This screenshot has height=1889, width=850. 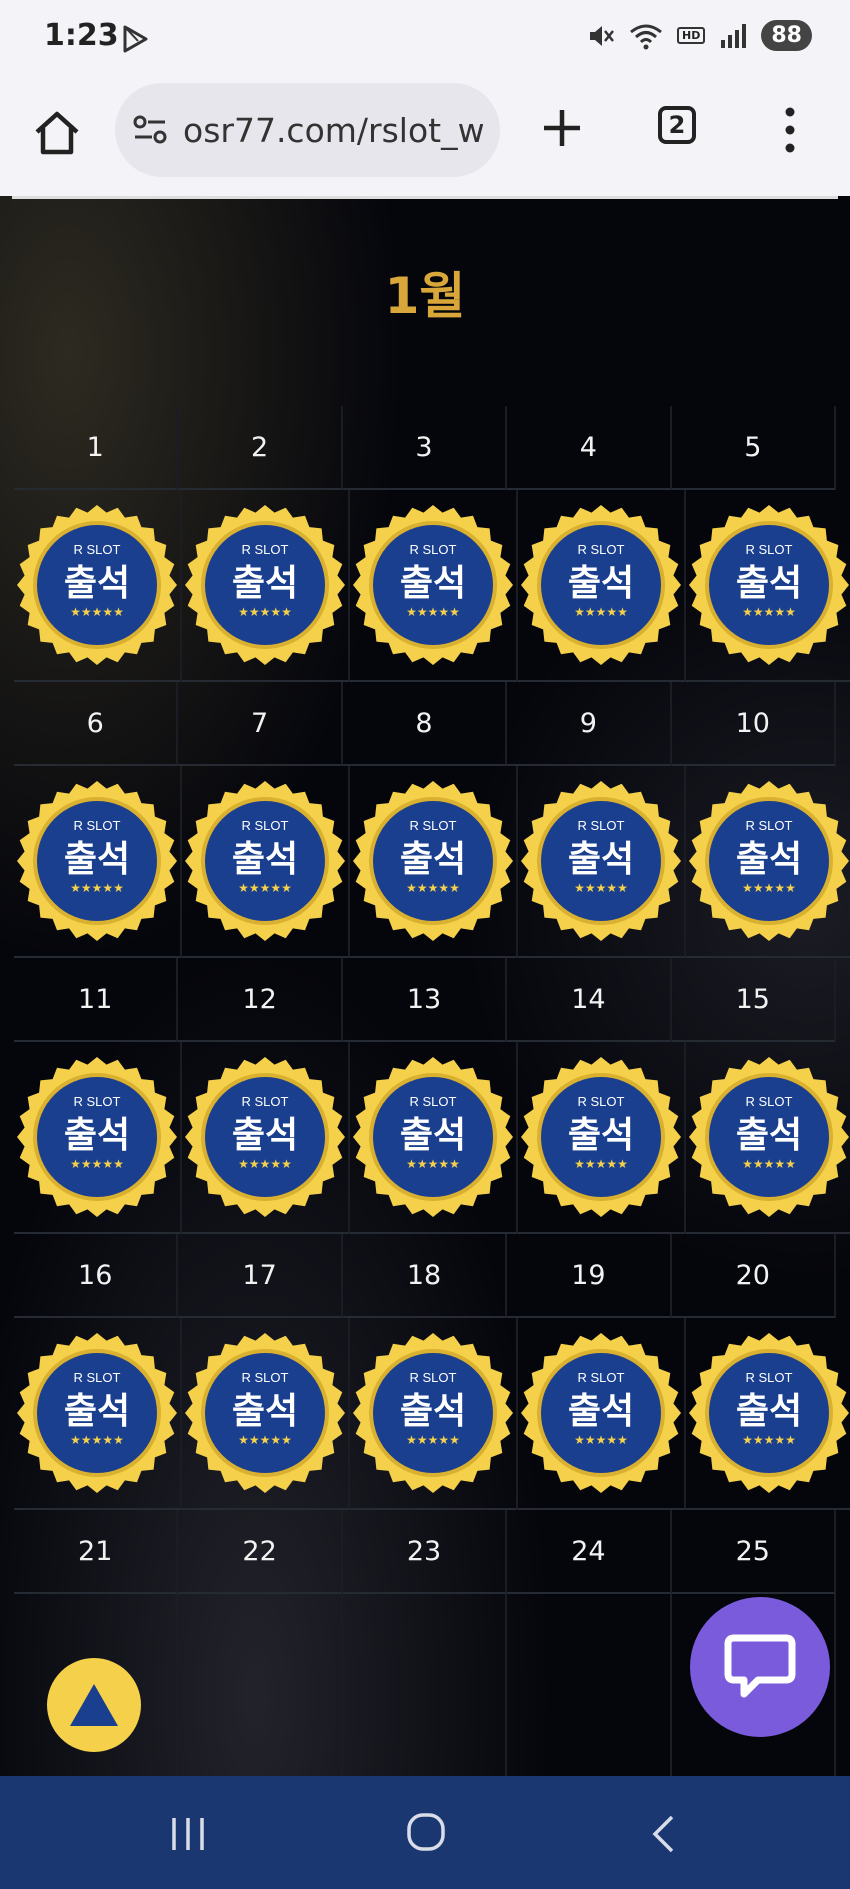 I want to click on system-nav-bar, so click(x=425, y=1832).